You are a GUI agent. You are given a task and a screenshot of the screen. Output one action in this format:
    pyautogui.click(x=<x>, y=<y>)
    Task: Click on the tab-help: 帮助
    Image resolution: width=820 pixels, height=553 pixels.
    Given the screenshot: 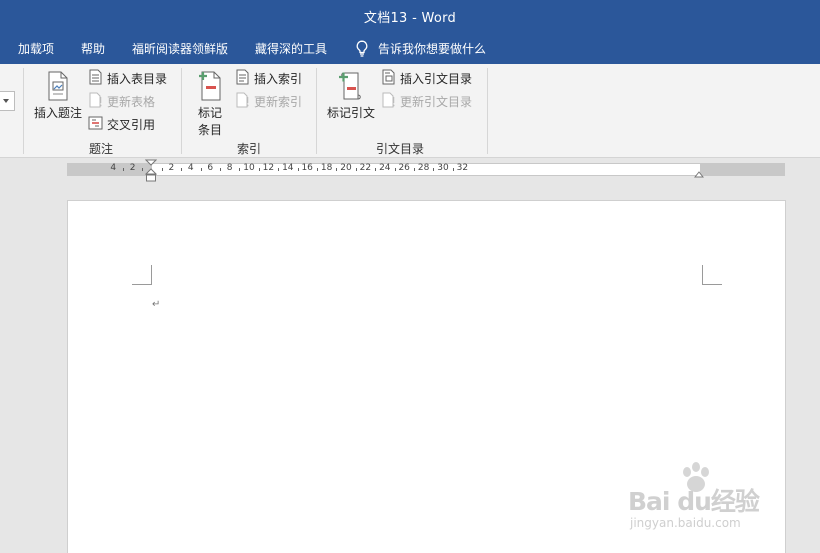 What is the action you would take?
    pyautogui.click(x=93, y=48)
    